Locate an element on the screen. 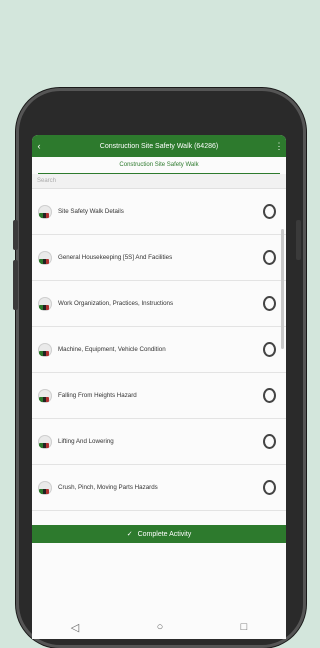  more-options-icon: ⋮ is located at coordinates (279, 146).